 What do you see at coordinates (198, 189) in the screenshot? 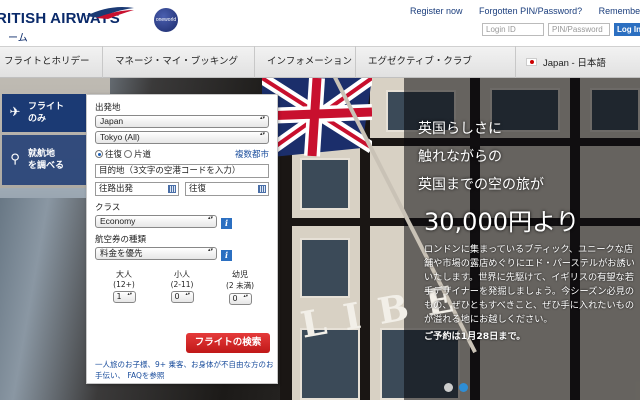
I see `return-date-placeholder: 往復` at bounding box center [198, 189].